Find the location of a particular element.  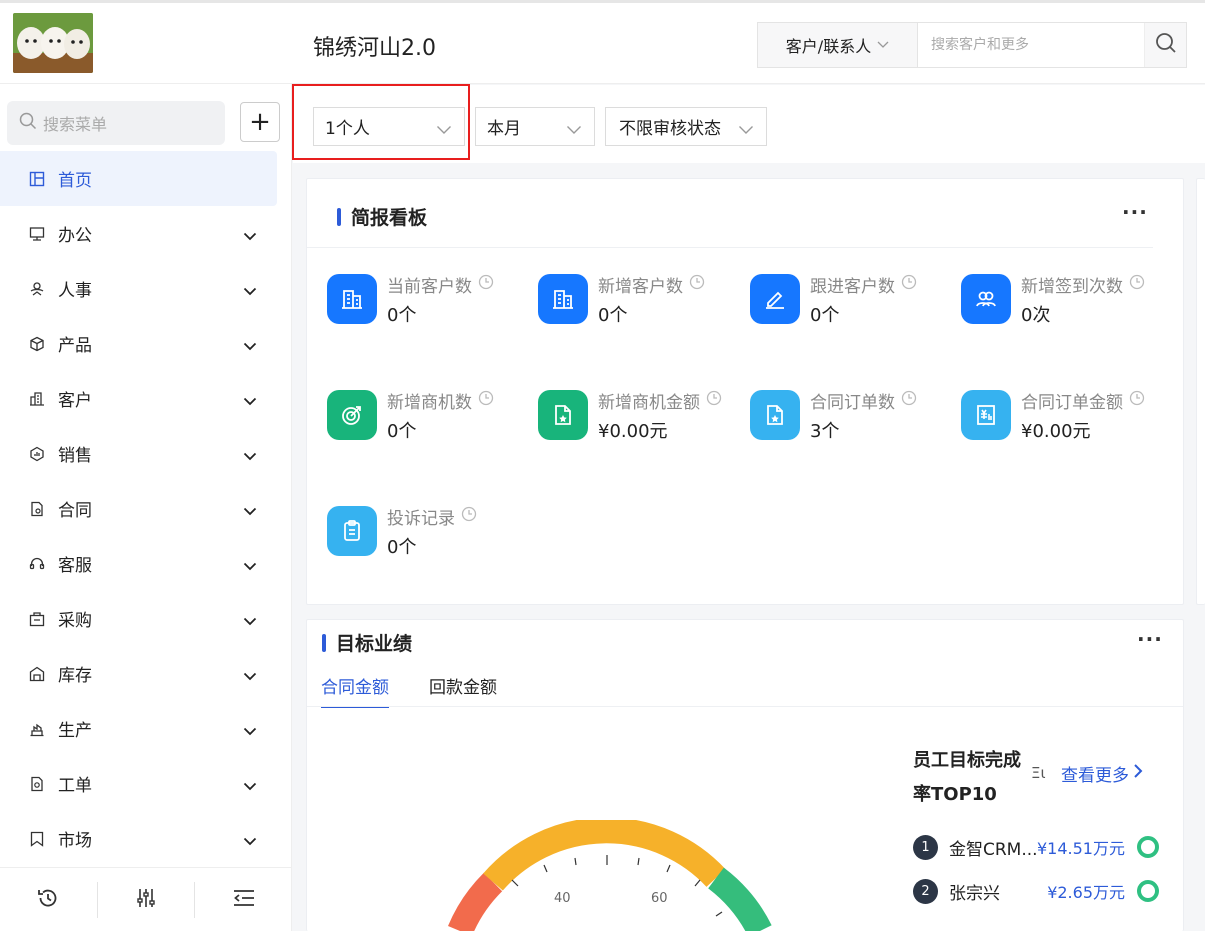

gauge-segment-mid is located at coordinates (604, 855).